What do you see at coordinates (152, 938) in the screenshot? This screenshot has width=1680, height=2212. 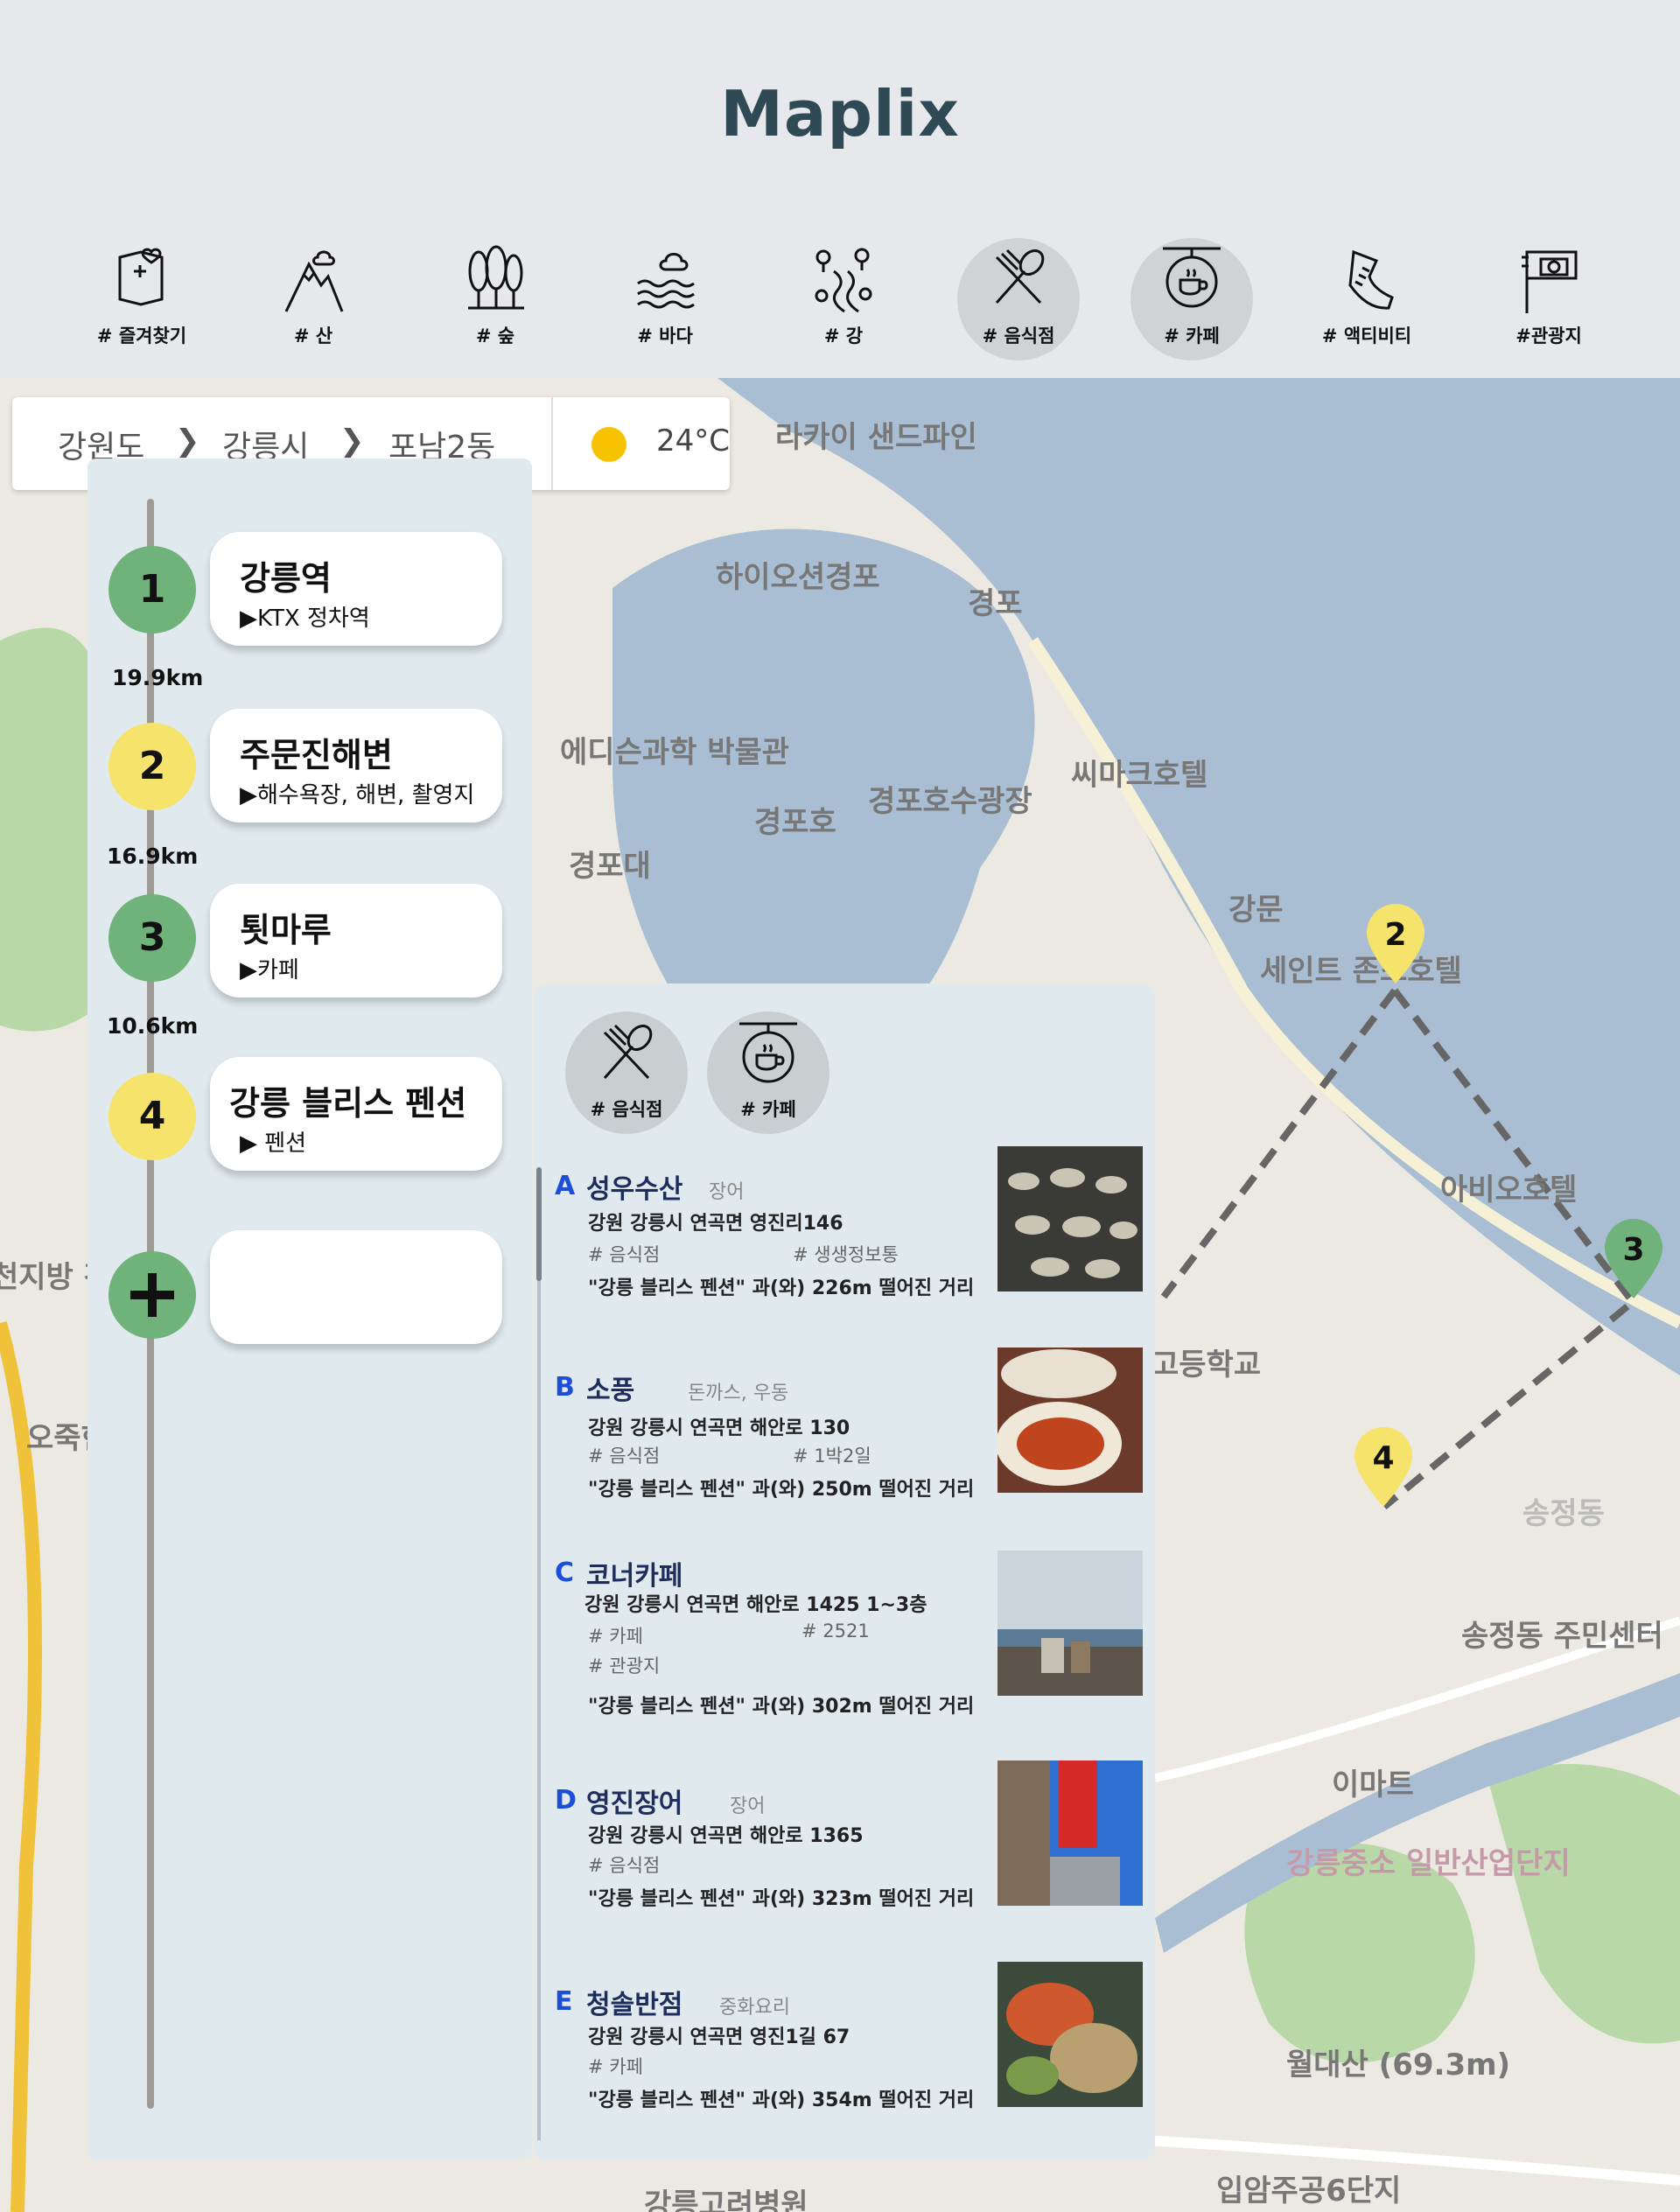 I see `stop-number: 3` at bounding box center [152, 938].